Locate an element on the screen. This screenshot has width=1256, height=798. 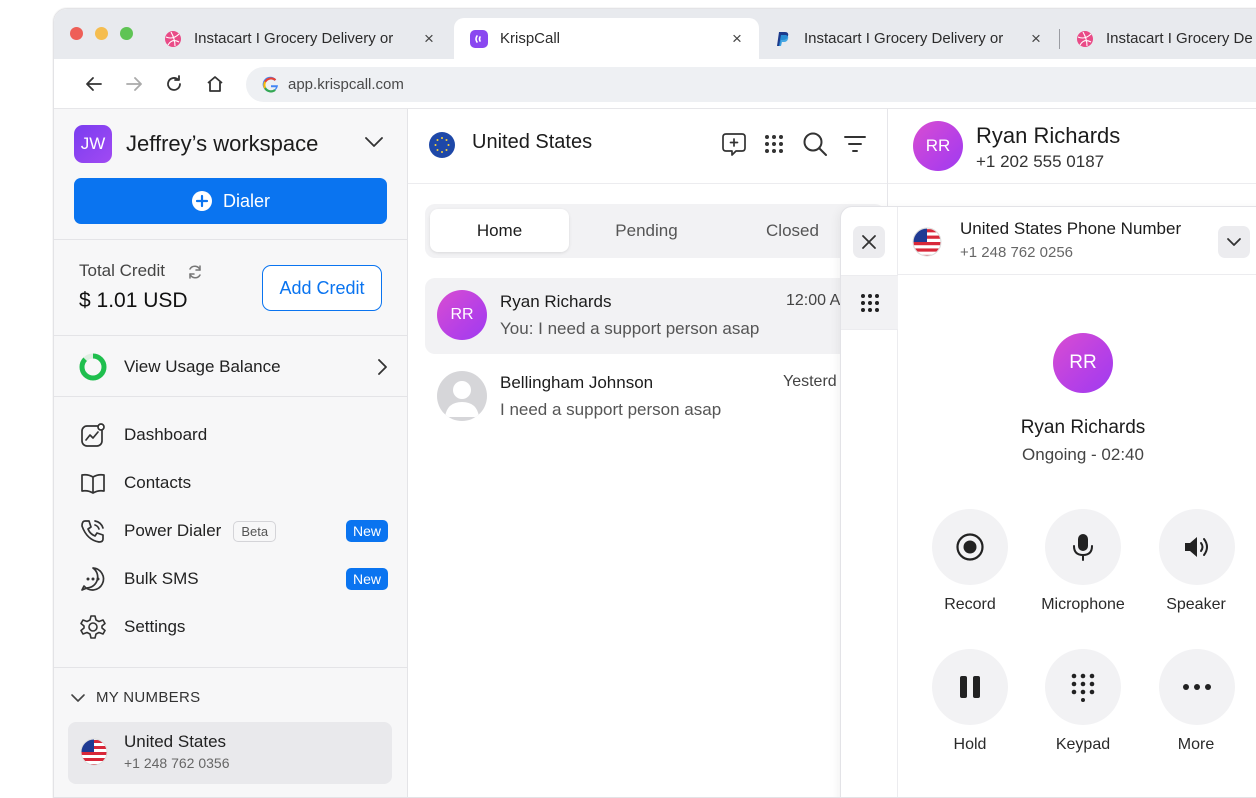
speaker-label: Speaker is located at coordinates (1196, 604).